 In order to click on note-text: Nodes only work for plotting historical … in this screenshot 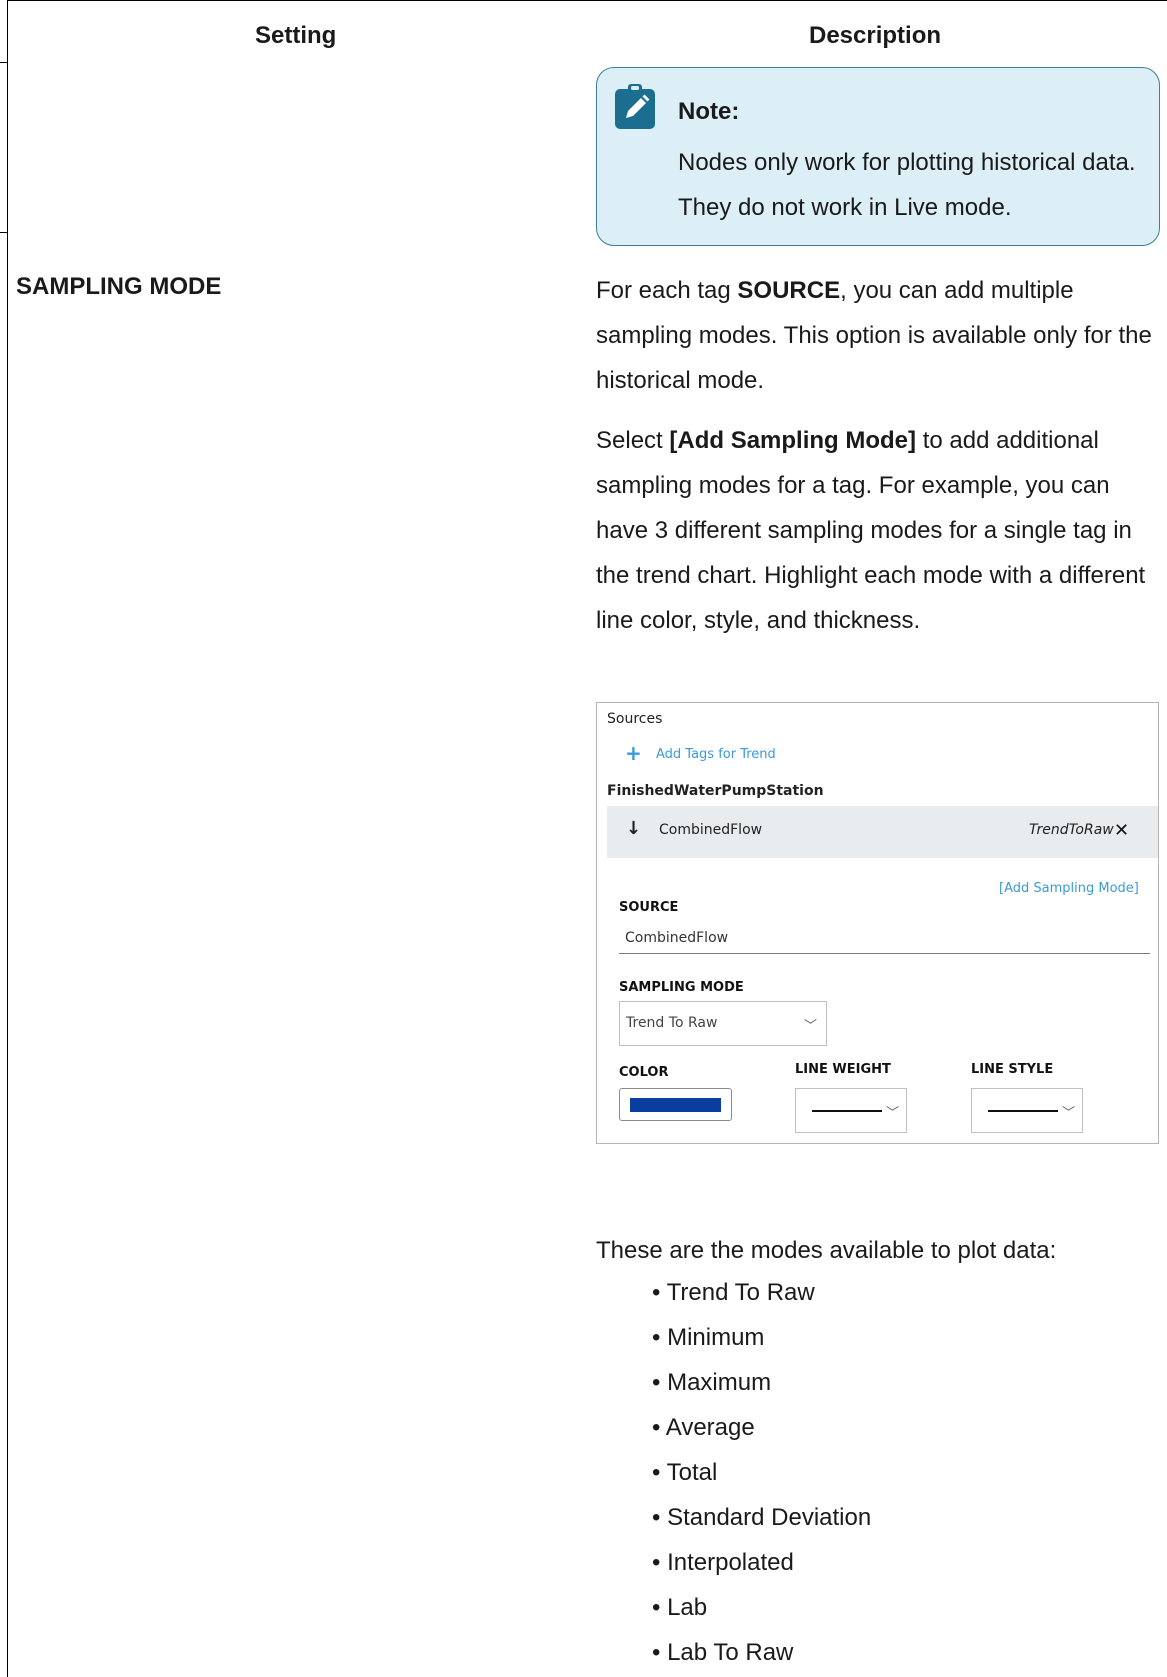, I will do `click(907, 185)`.